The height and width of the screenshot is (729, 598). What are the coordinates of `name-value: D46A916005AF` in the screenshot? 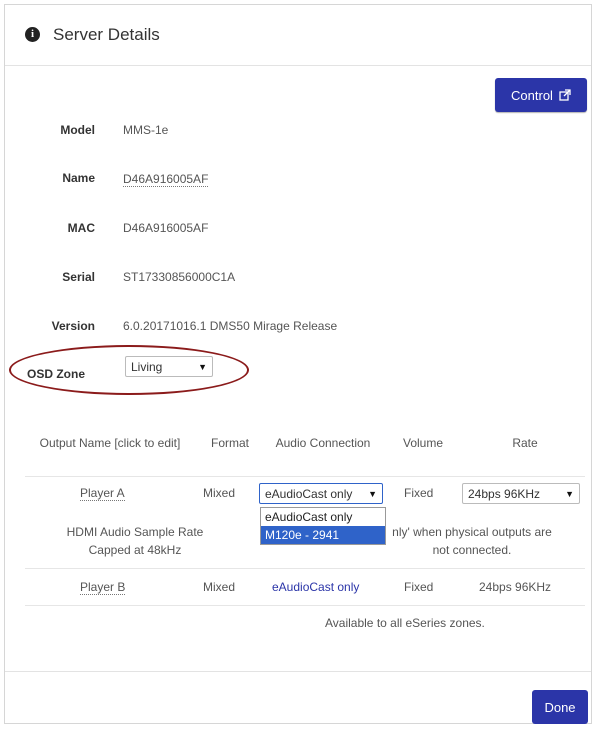 It's located at (166, 179).